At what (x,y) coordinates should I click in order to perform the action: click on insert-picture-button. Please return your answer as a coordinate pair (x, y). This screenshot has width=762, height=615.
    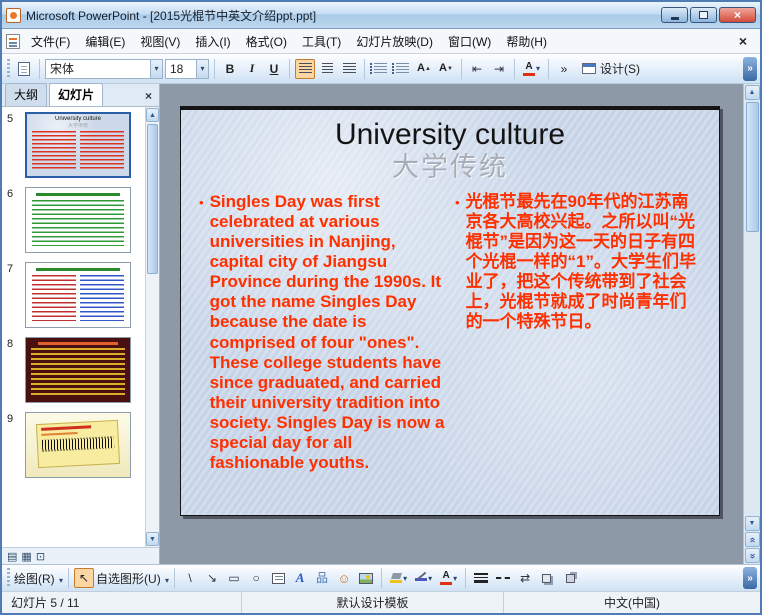
    Looking at the image, I should click on (366, 578).